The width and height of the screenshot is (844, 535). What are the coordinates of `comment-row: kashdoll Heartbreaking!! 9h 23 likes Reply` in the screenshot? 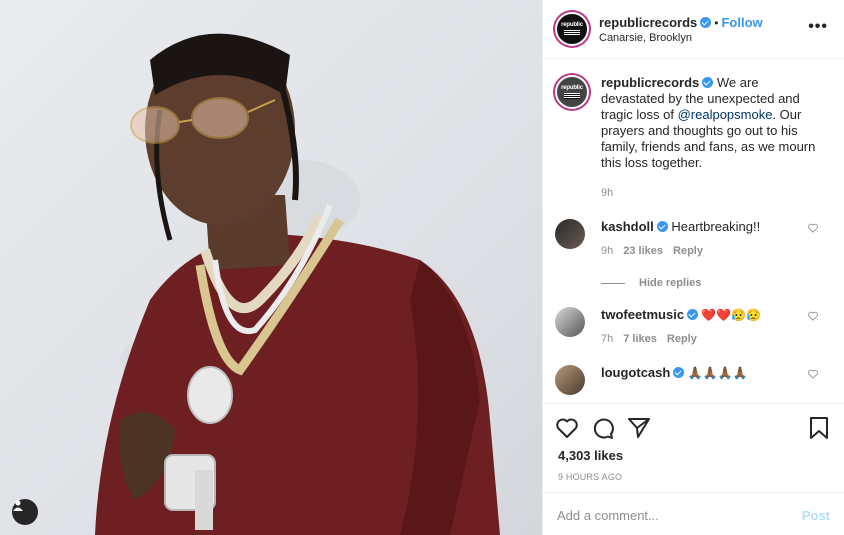 It's located at (693, 239).